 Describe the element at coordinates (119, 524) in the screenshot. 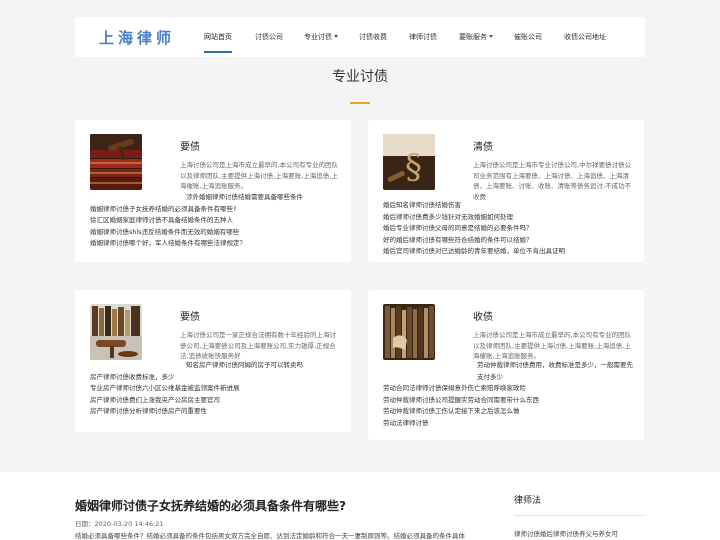

I see `article-date: 日期：2020-03-20 14:46:21` at that location.